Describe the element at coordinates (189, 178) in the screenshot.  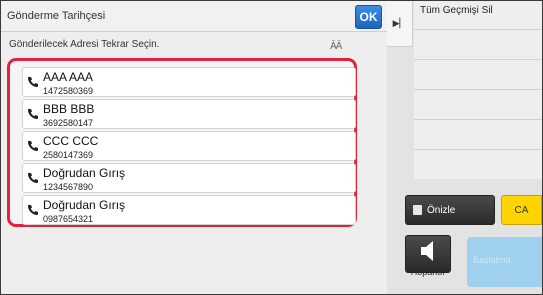
I see `list-item: Doğrudan Gırış 1234567890` at that location.